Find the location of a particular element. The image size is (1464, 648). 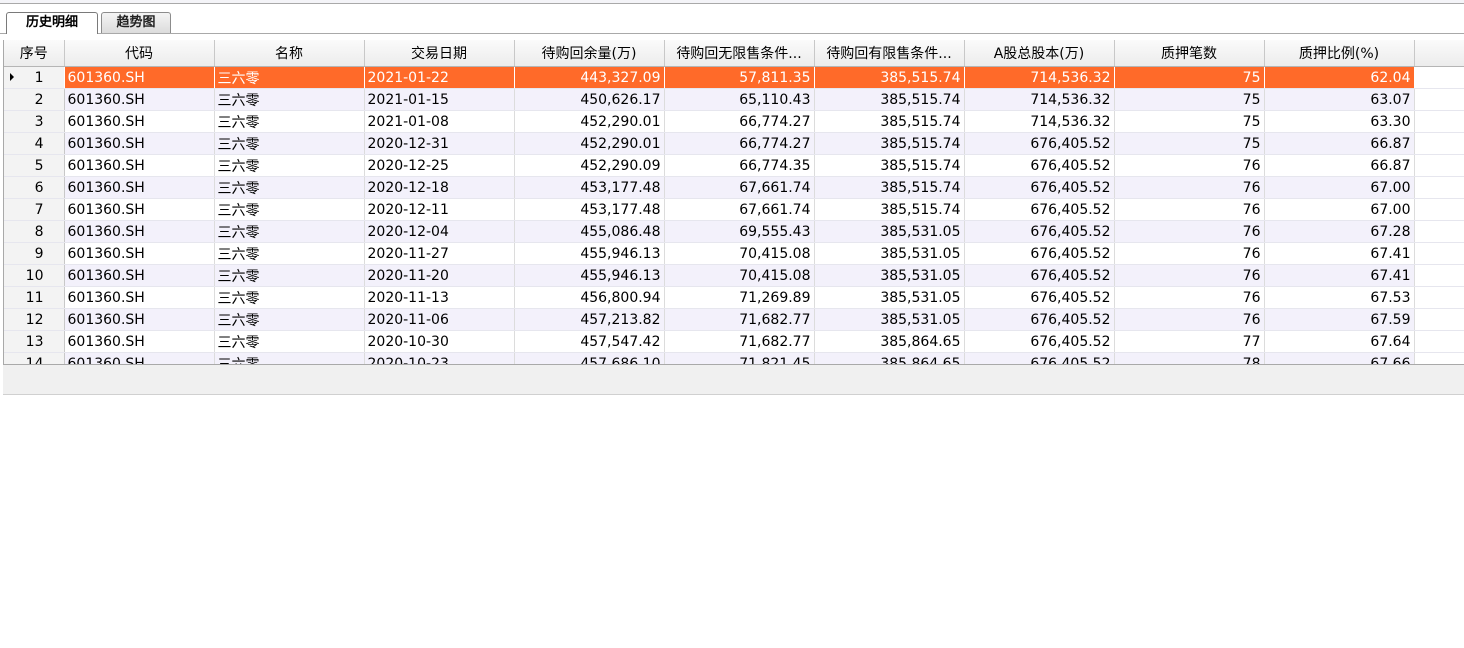

col-header-trade-date: 交易日期 is located at coordinates (439, 53).